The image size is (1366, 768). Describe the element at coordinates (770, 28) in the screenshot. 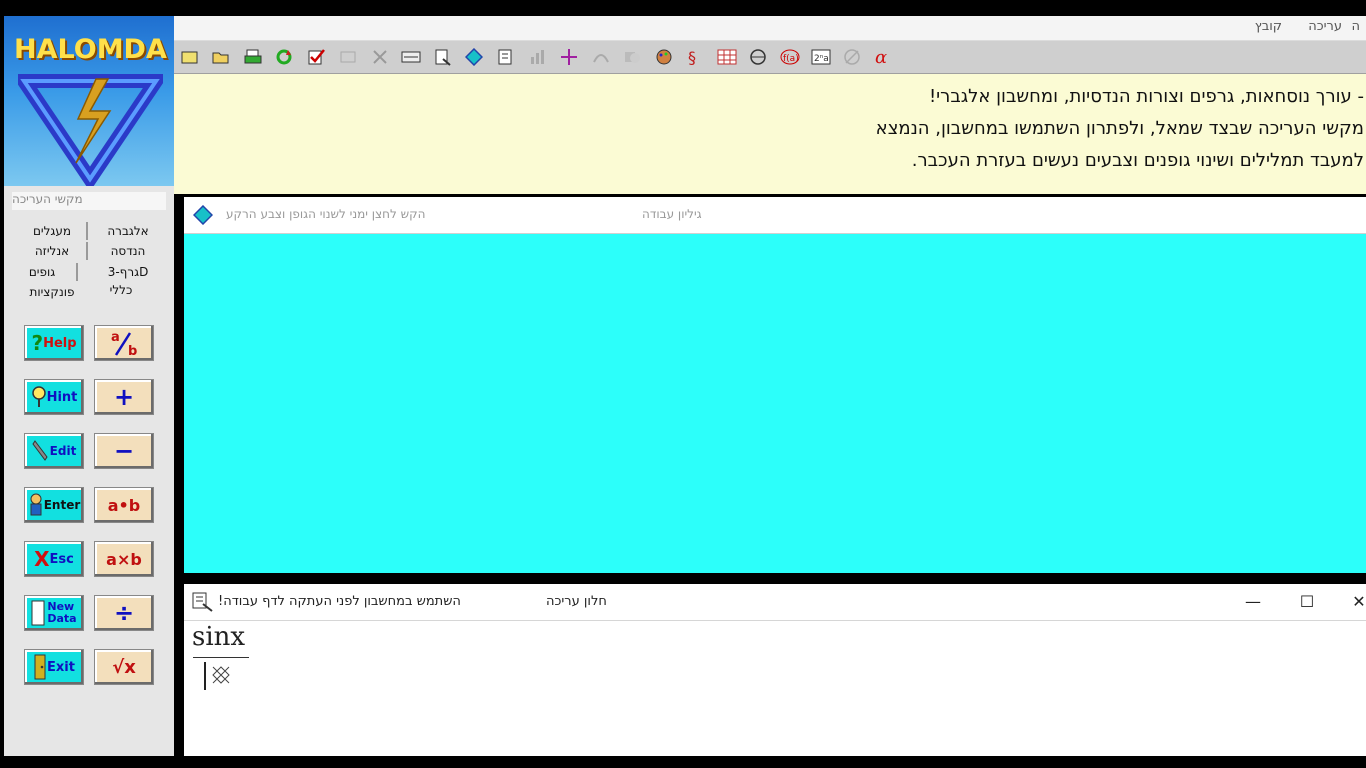

I see `menu-bar: ה עריכה קובץ` at that location.